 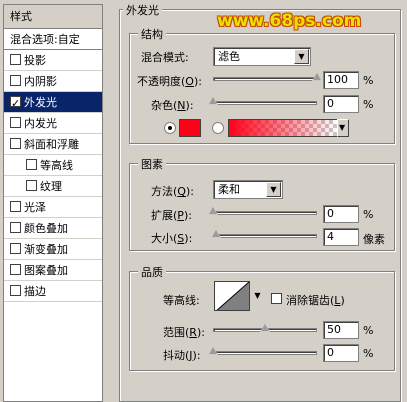 I want to click on style-item-6: 纹理, so click(x=53, y=186).